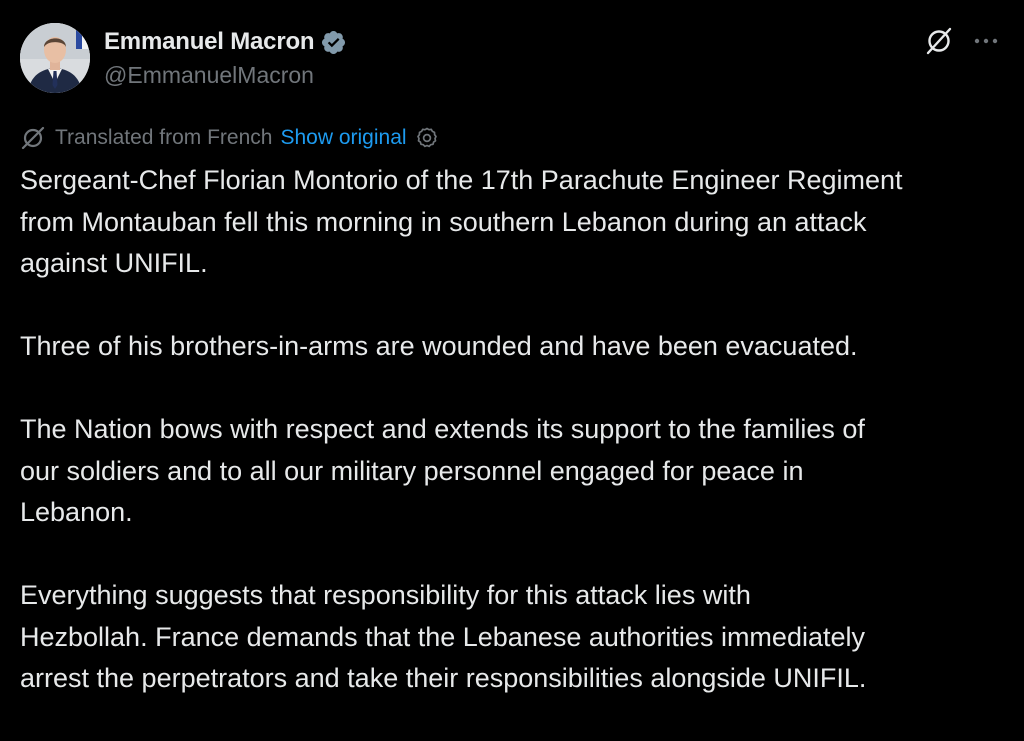 The width and height of the screenshot is (1024, 741). Describe the element at coordinates (33, 138) in the screenshot. I see `translate-icon` at that location.